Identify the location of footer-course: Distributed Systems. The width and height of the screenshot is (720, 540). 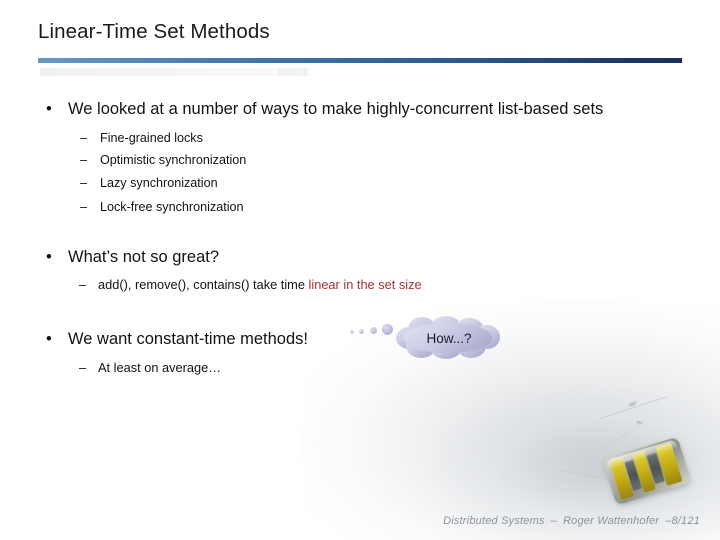
(494, 521).